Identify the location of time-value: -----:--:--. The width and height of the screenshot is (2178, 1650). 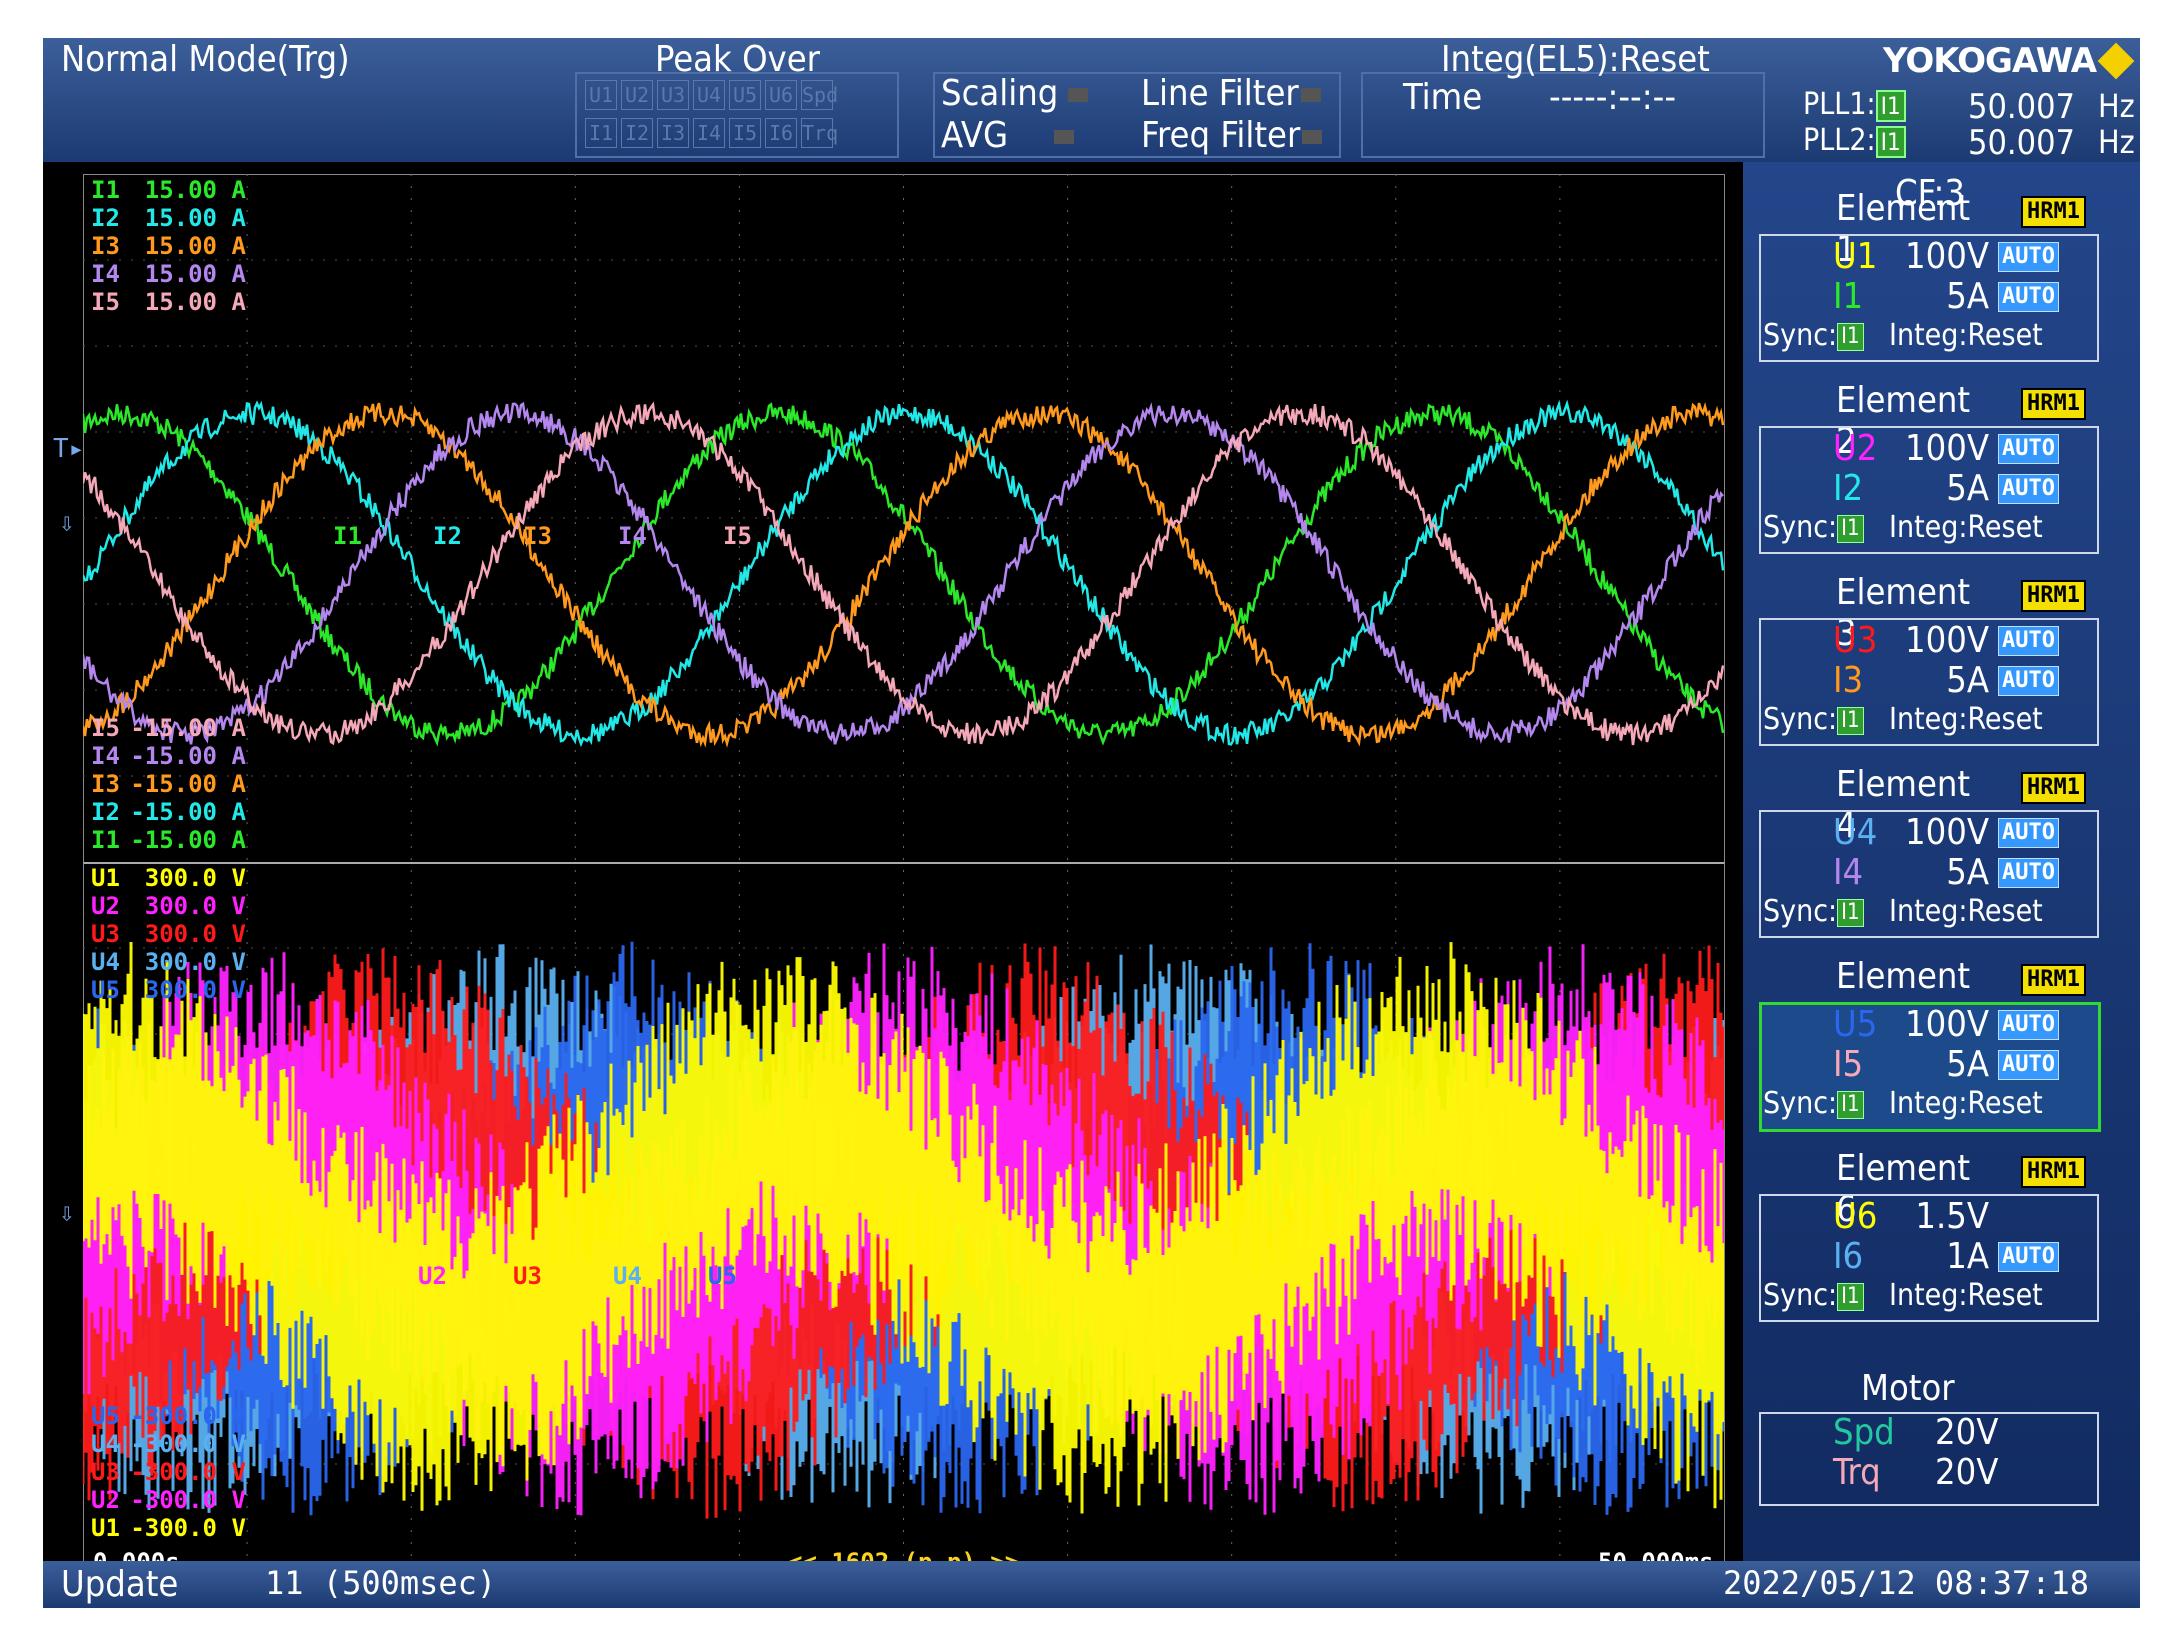
(1613, 97).